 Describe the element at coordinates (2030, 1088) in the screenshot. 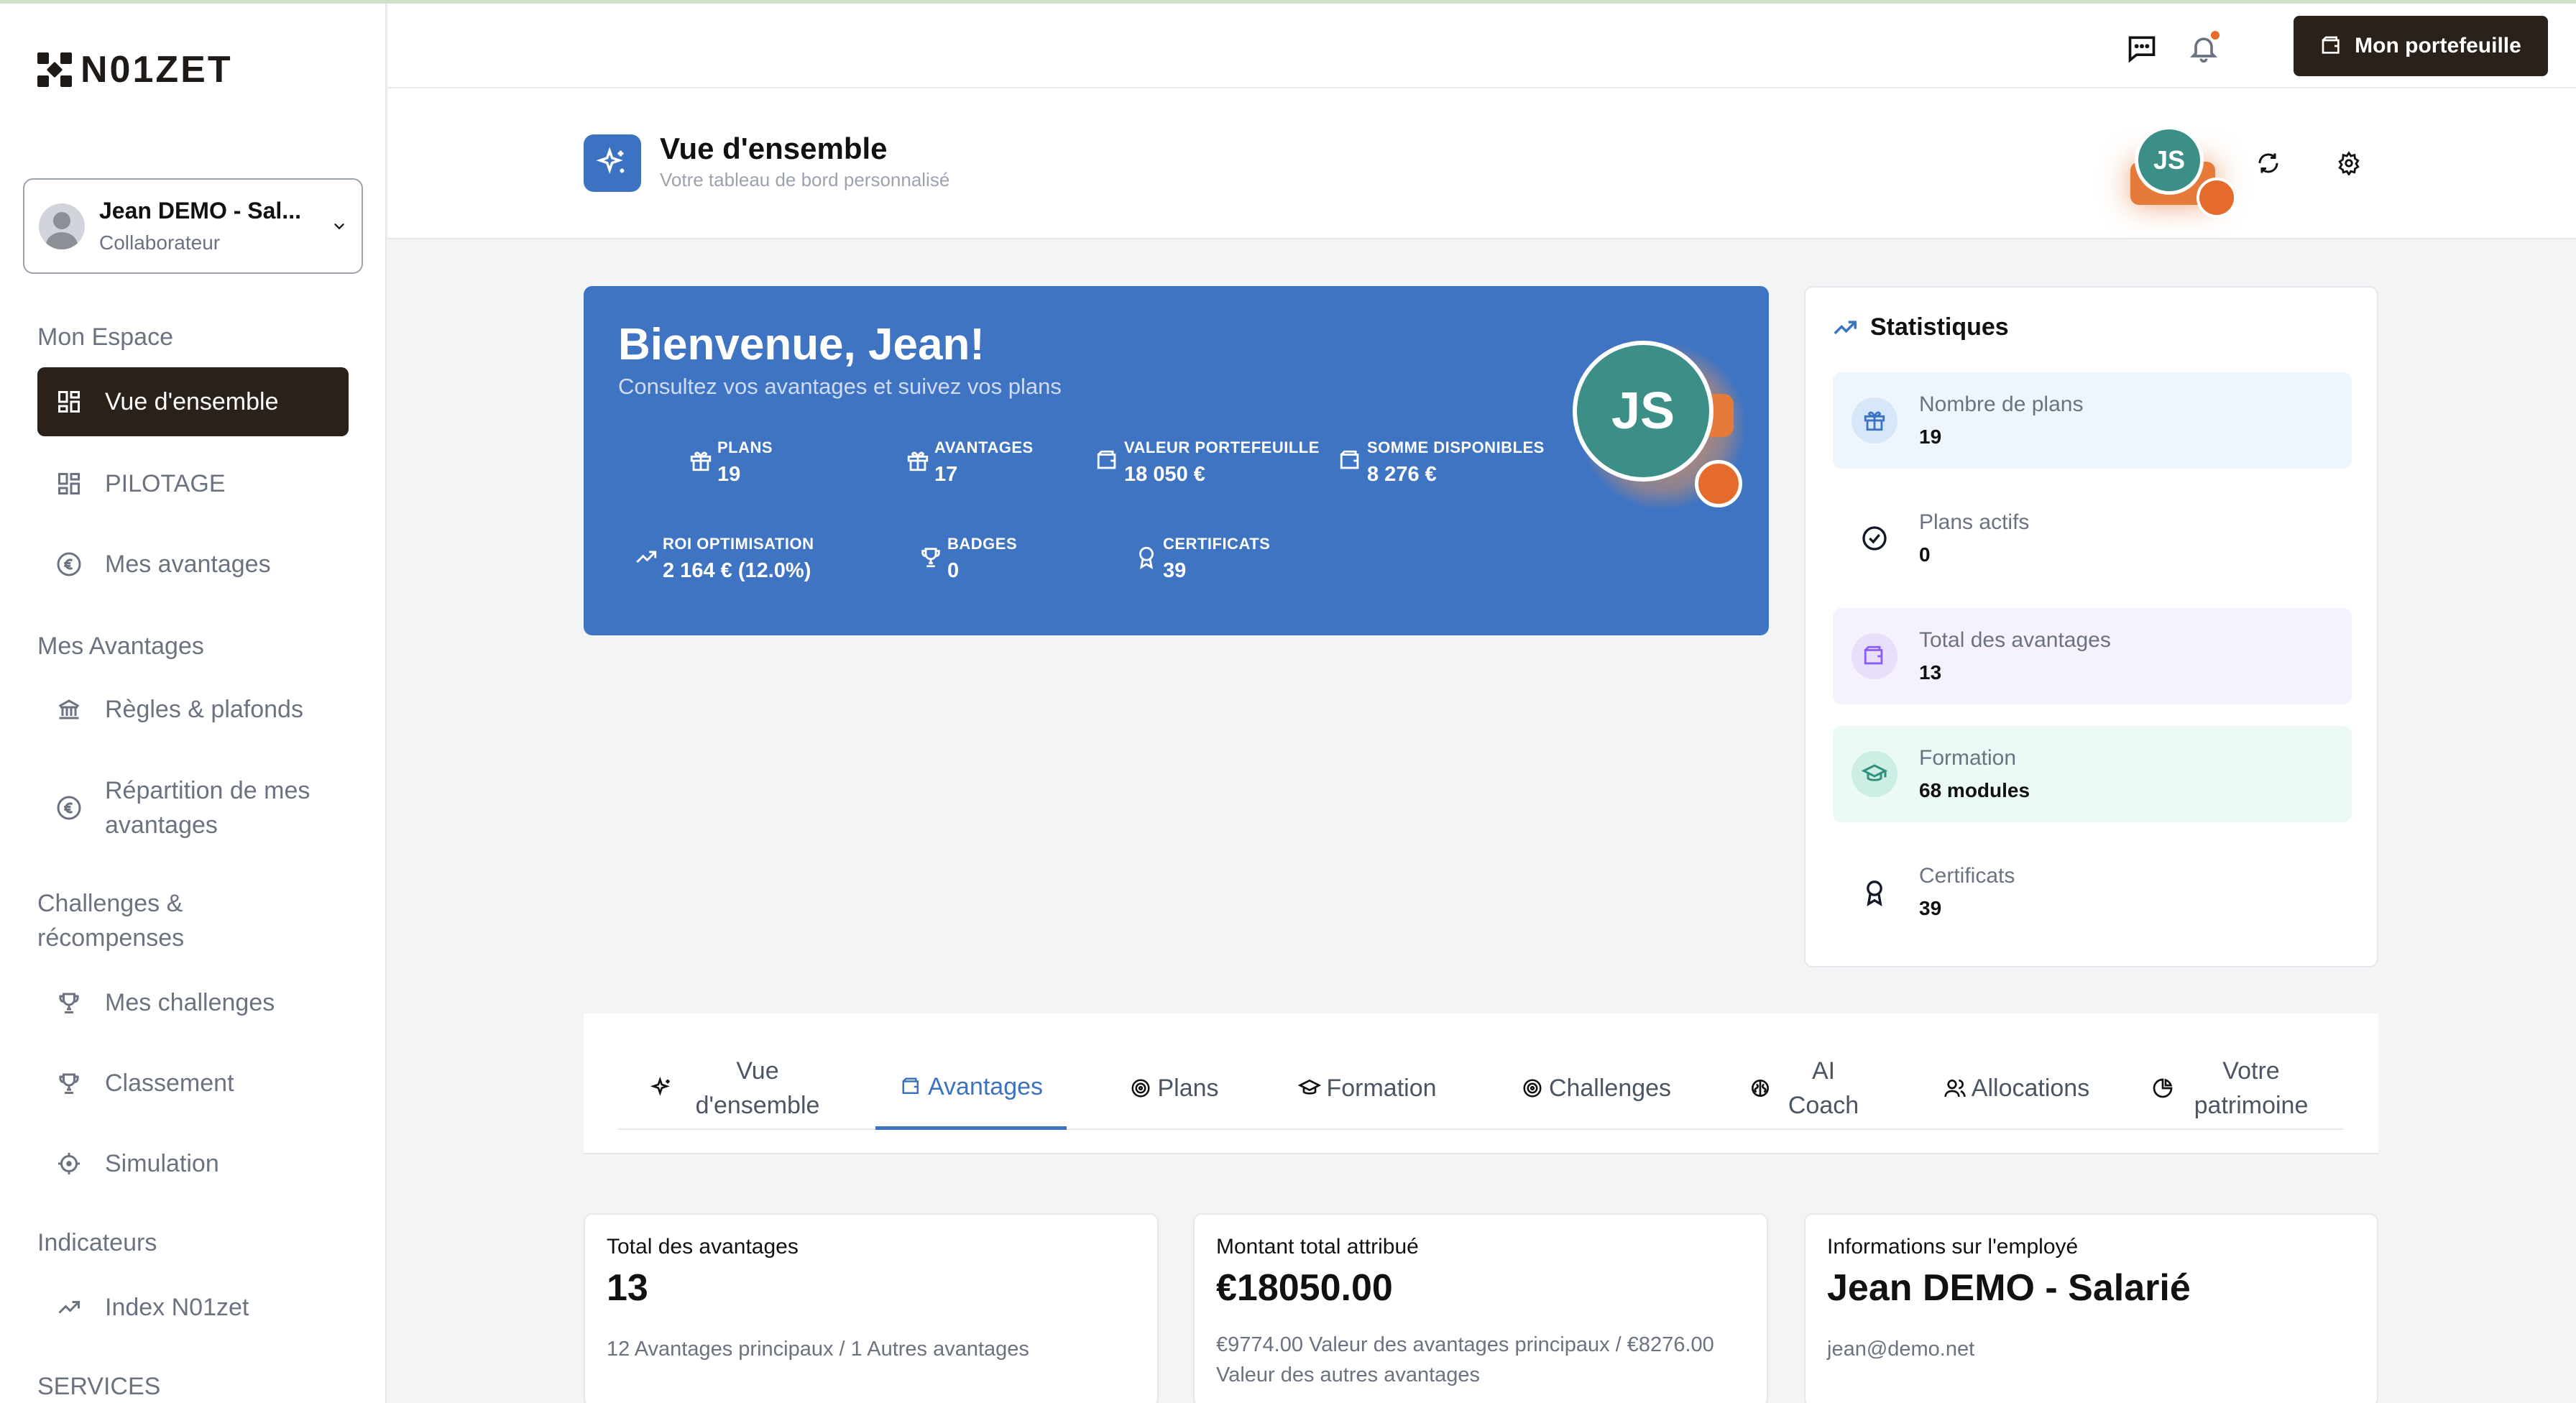

I see `tab-label: Allocations` at that location.